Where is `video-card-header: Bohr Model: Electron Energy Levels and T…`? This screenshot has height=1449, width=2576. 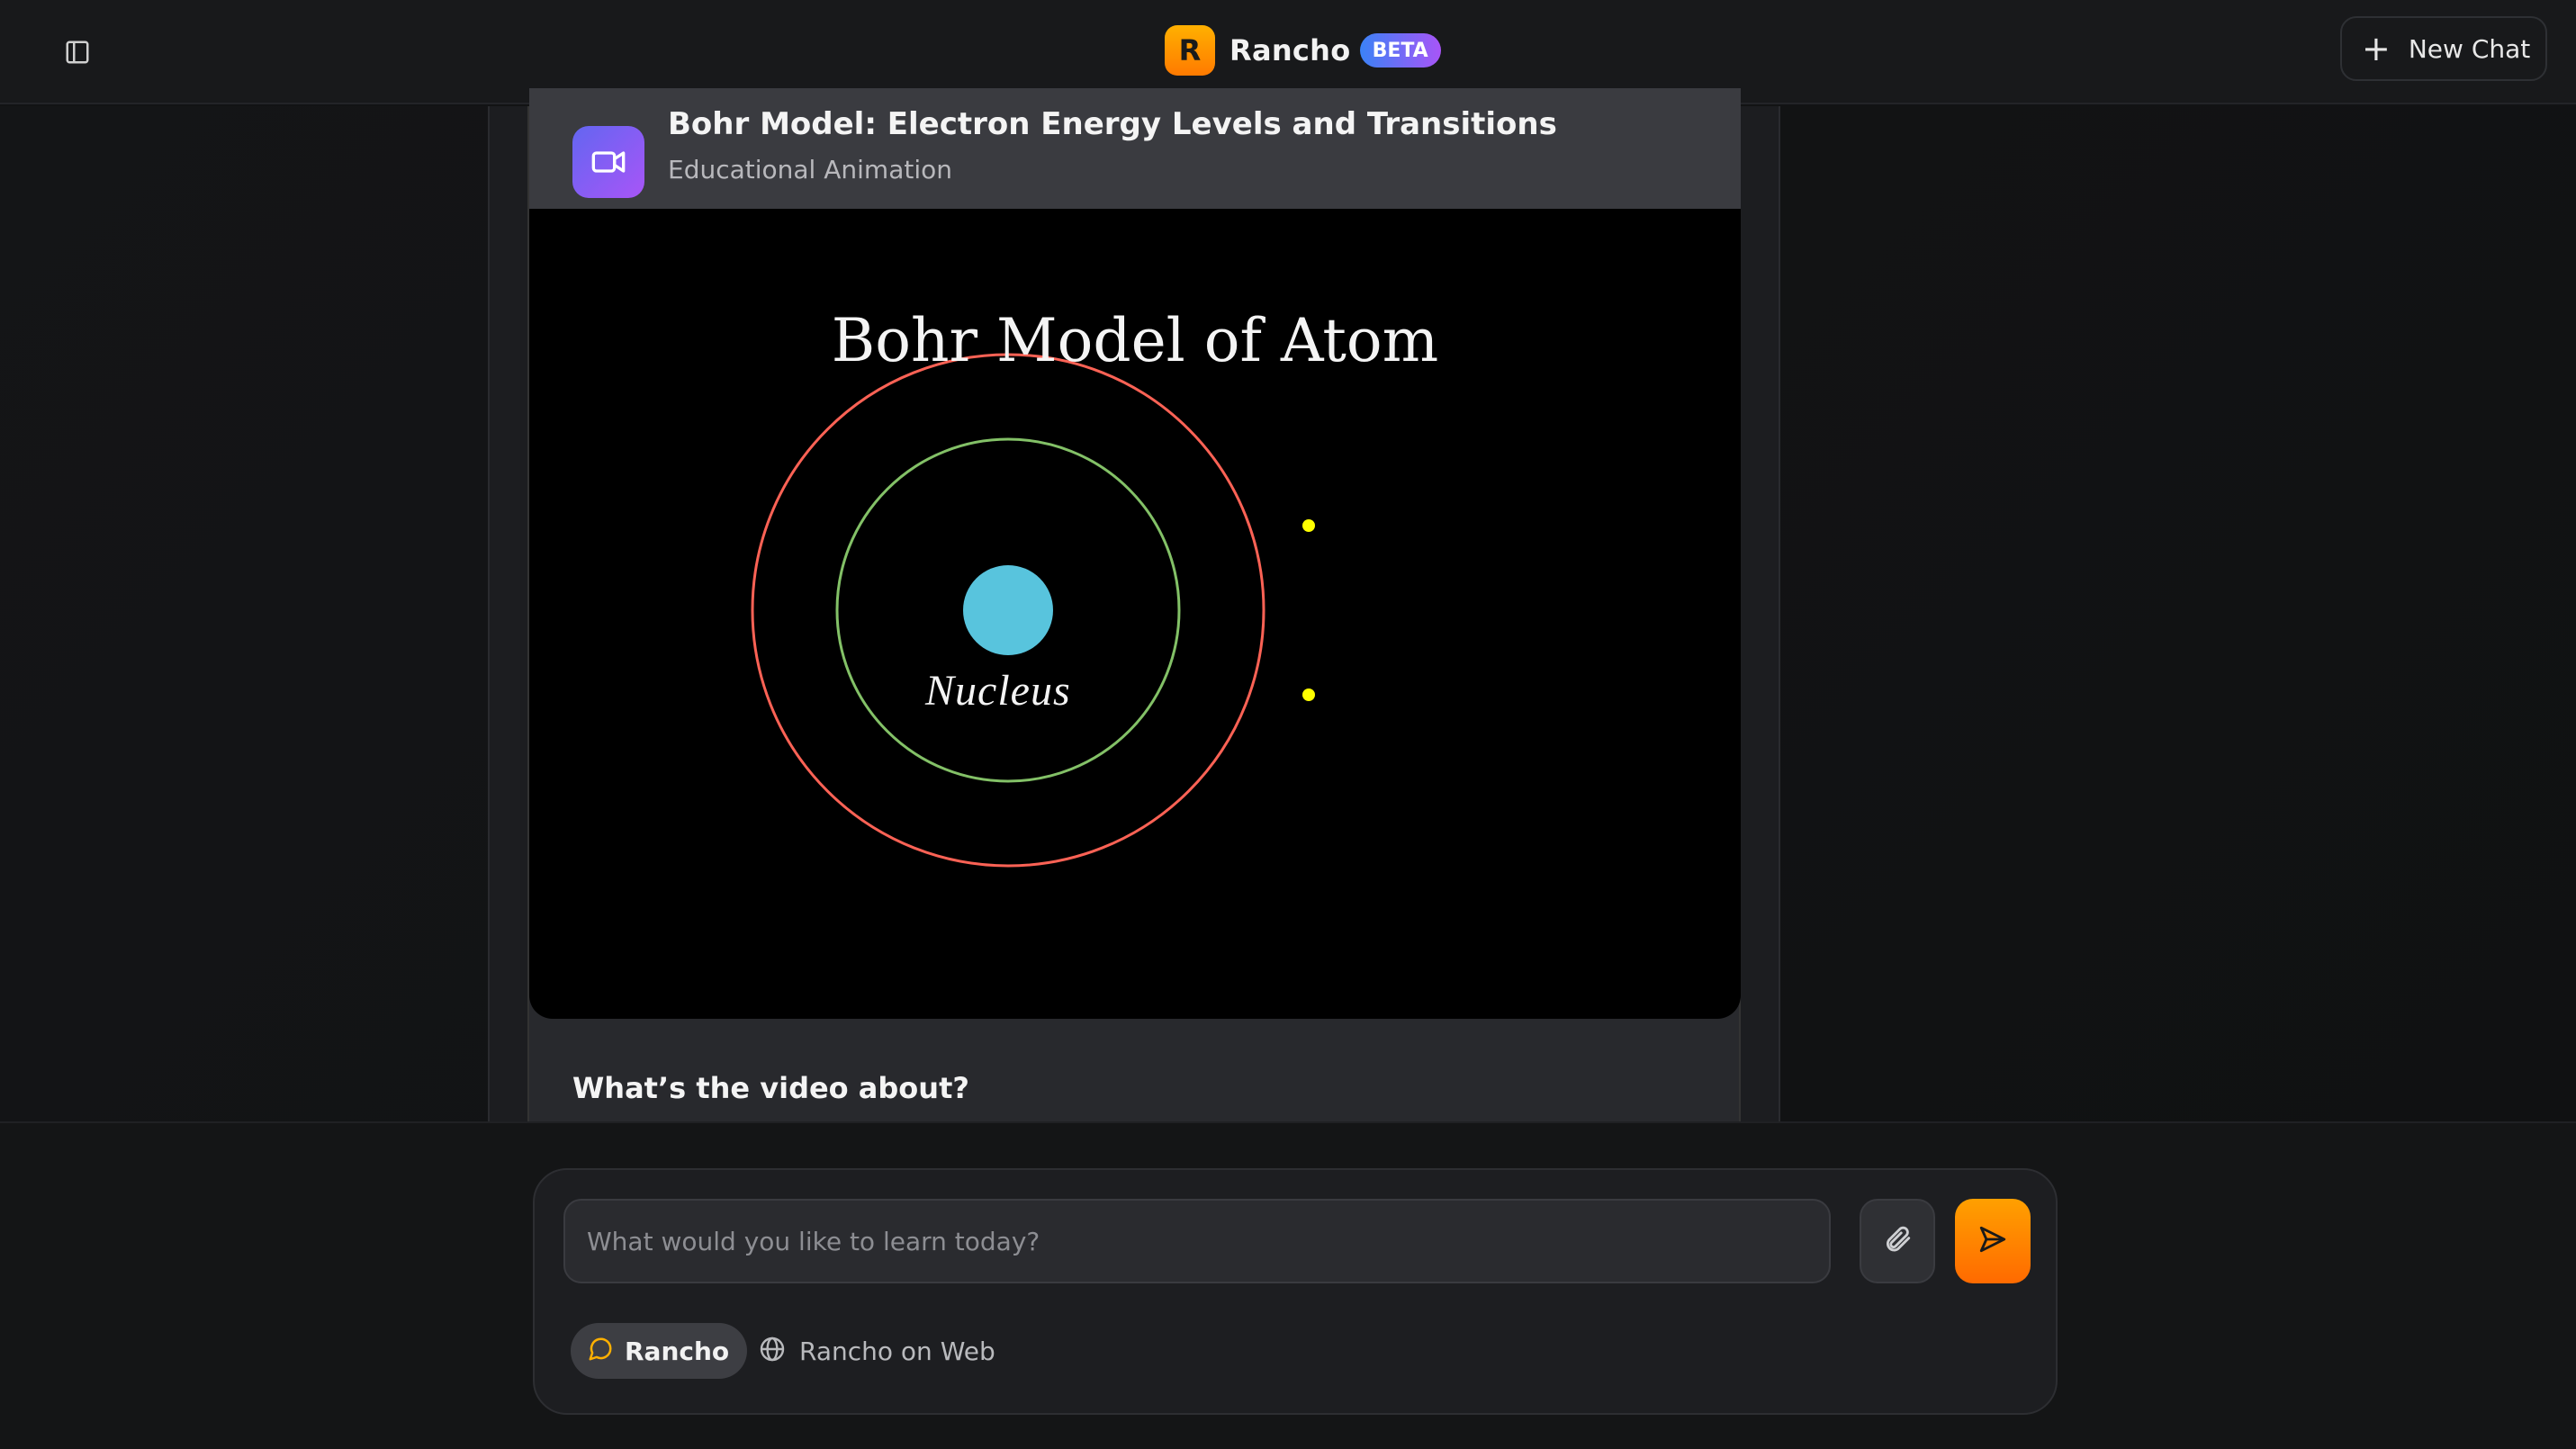
video-card-header: Bohr Model: Electron Energy Levels and T… is located at coordinates (1135, 148).